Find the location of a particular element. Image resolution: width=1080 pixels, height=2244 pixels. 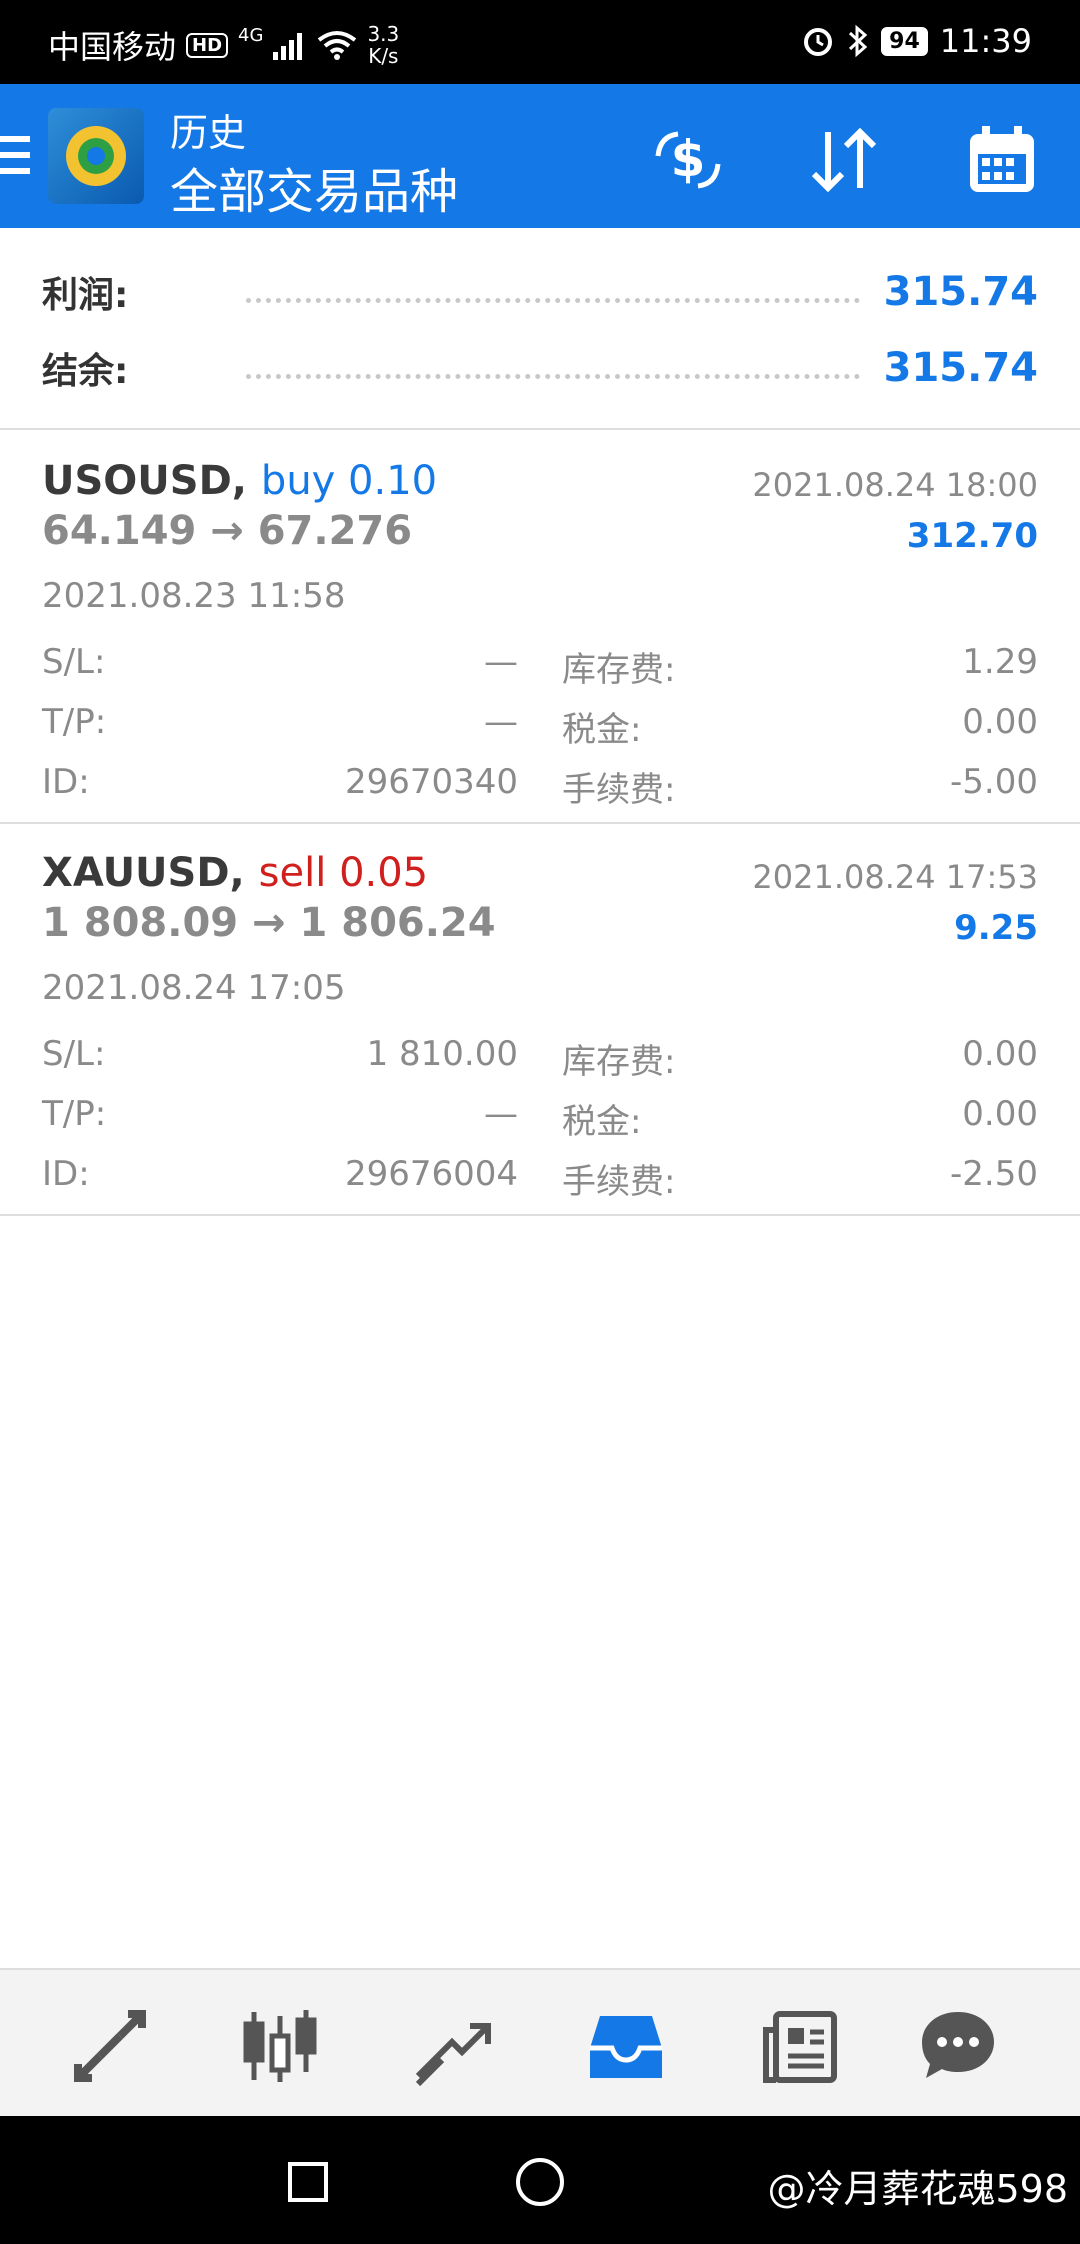

trade-symbol: USOUSD, buy 0.10 is located at coordinates (239, 481).